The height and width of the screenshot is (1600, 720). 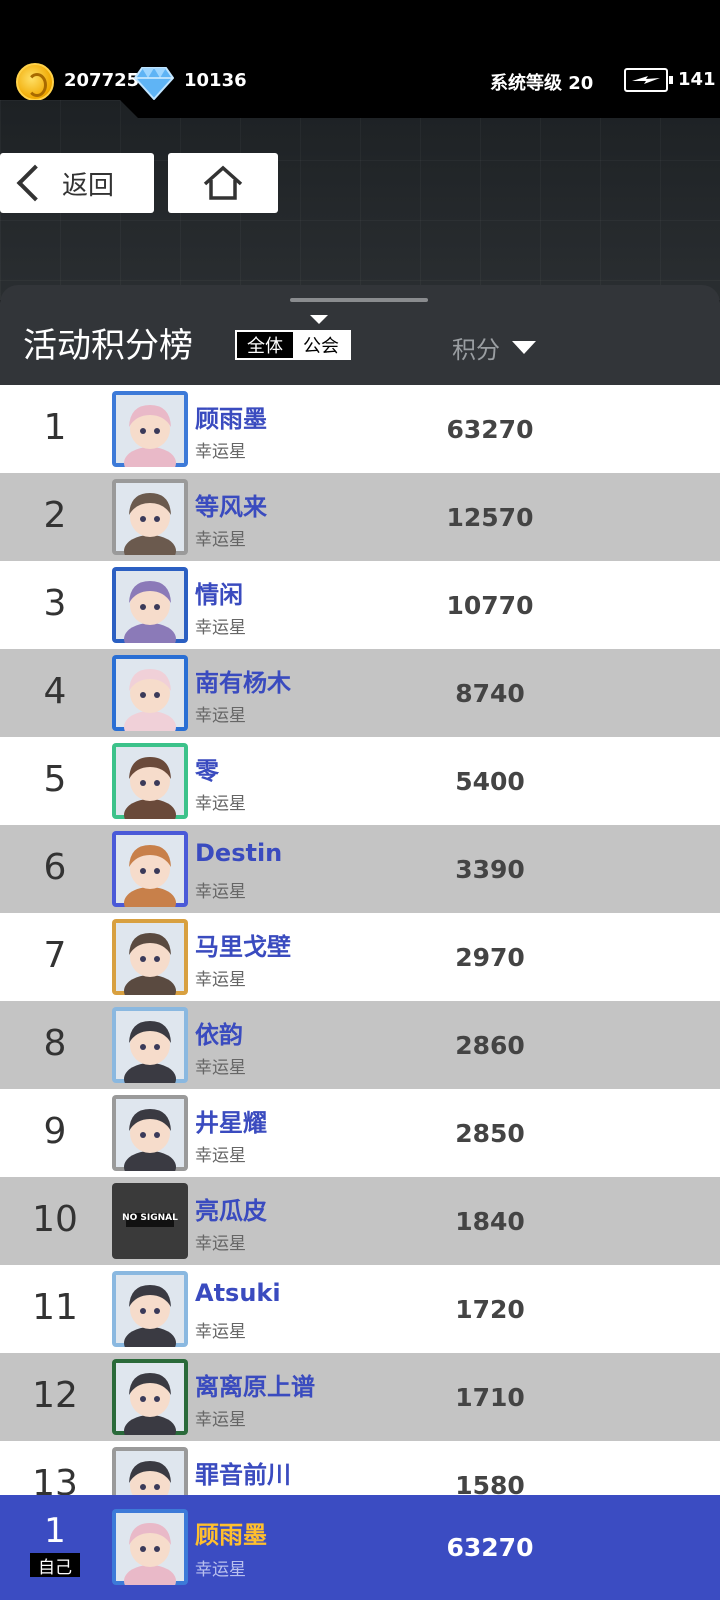 What do you see at coordinates (154, 83) in the screenshot?
I see `diamond-icon` at bounding box center [154, 83].